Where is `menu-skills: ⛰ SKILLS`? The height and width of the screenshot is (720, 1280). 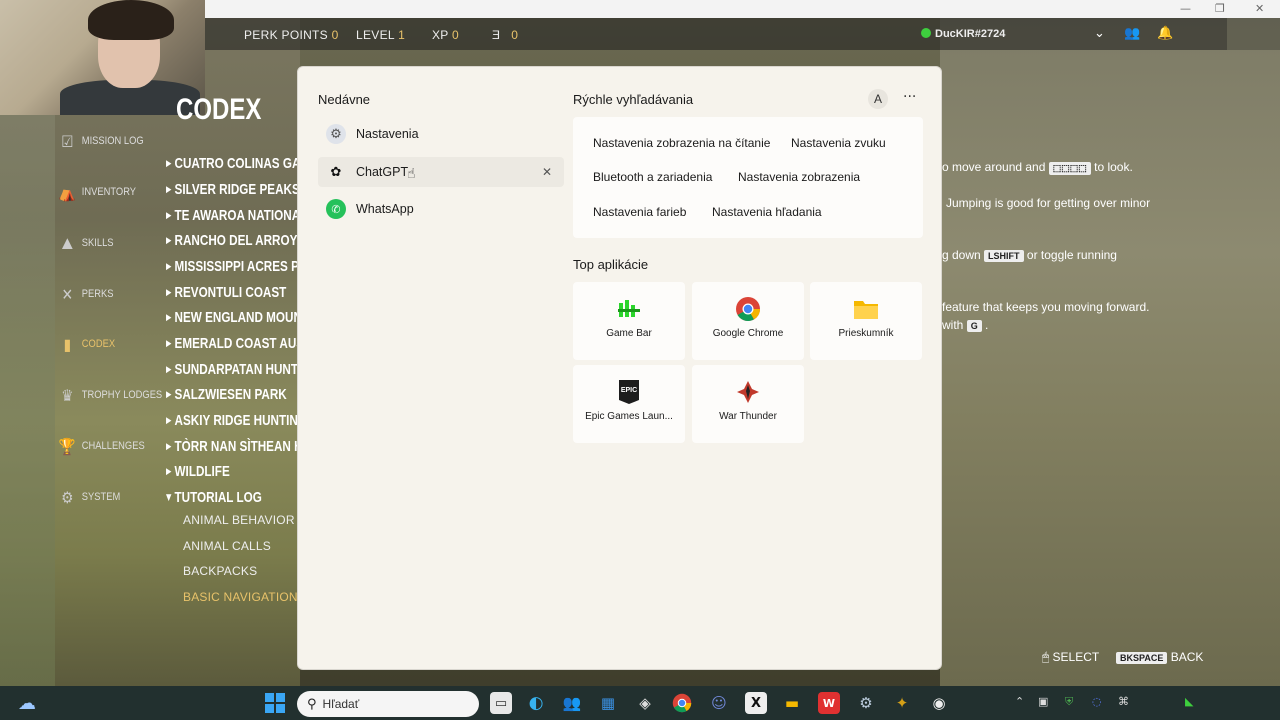 menu-skills: ⛰ SKILLS is located at coordinates (86, 243).